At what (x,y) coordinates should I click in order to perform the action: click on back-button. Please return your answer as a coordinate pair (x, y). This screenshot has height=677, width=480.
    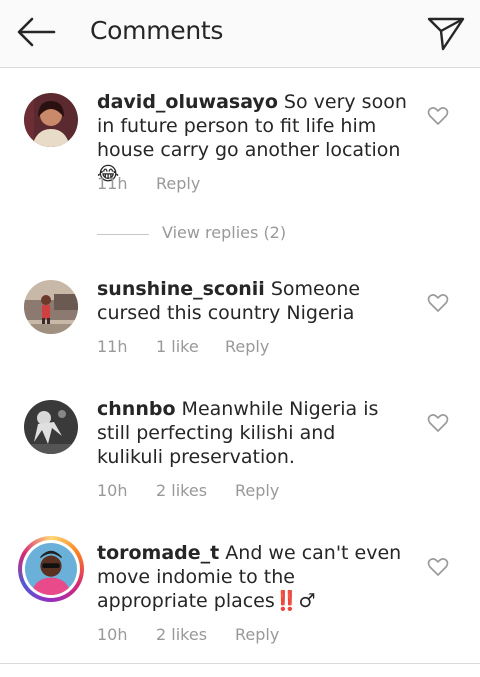
    Looking at the image, I should click on (36, 32).